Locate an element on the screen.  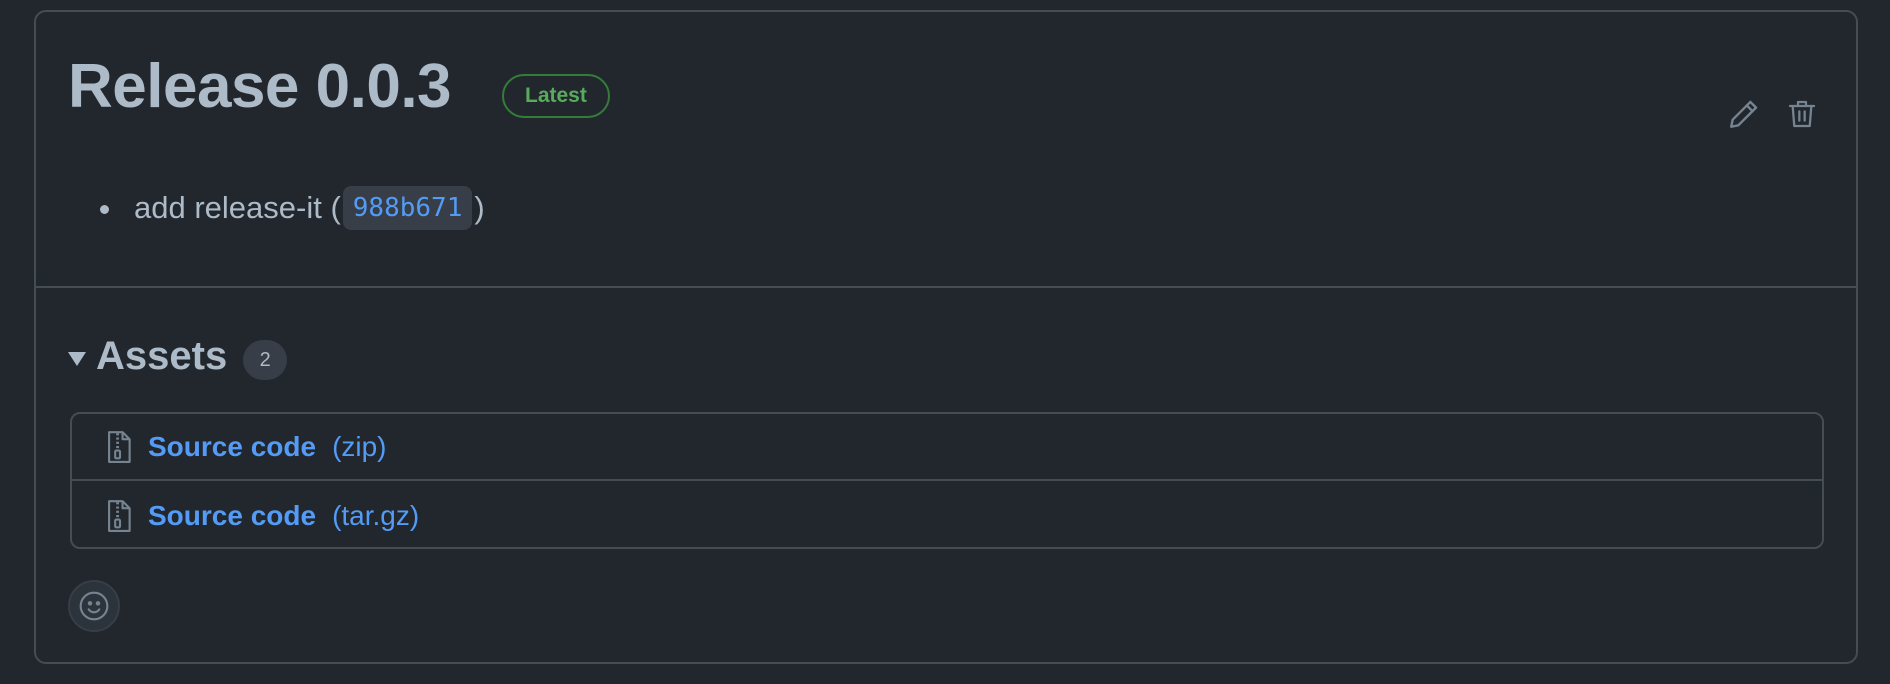
asset-row: Source code (tar.gz) is located at coordinates (947, 515).